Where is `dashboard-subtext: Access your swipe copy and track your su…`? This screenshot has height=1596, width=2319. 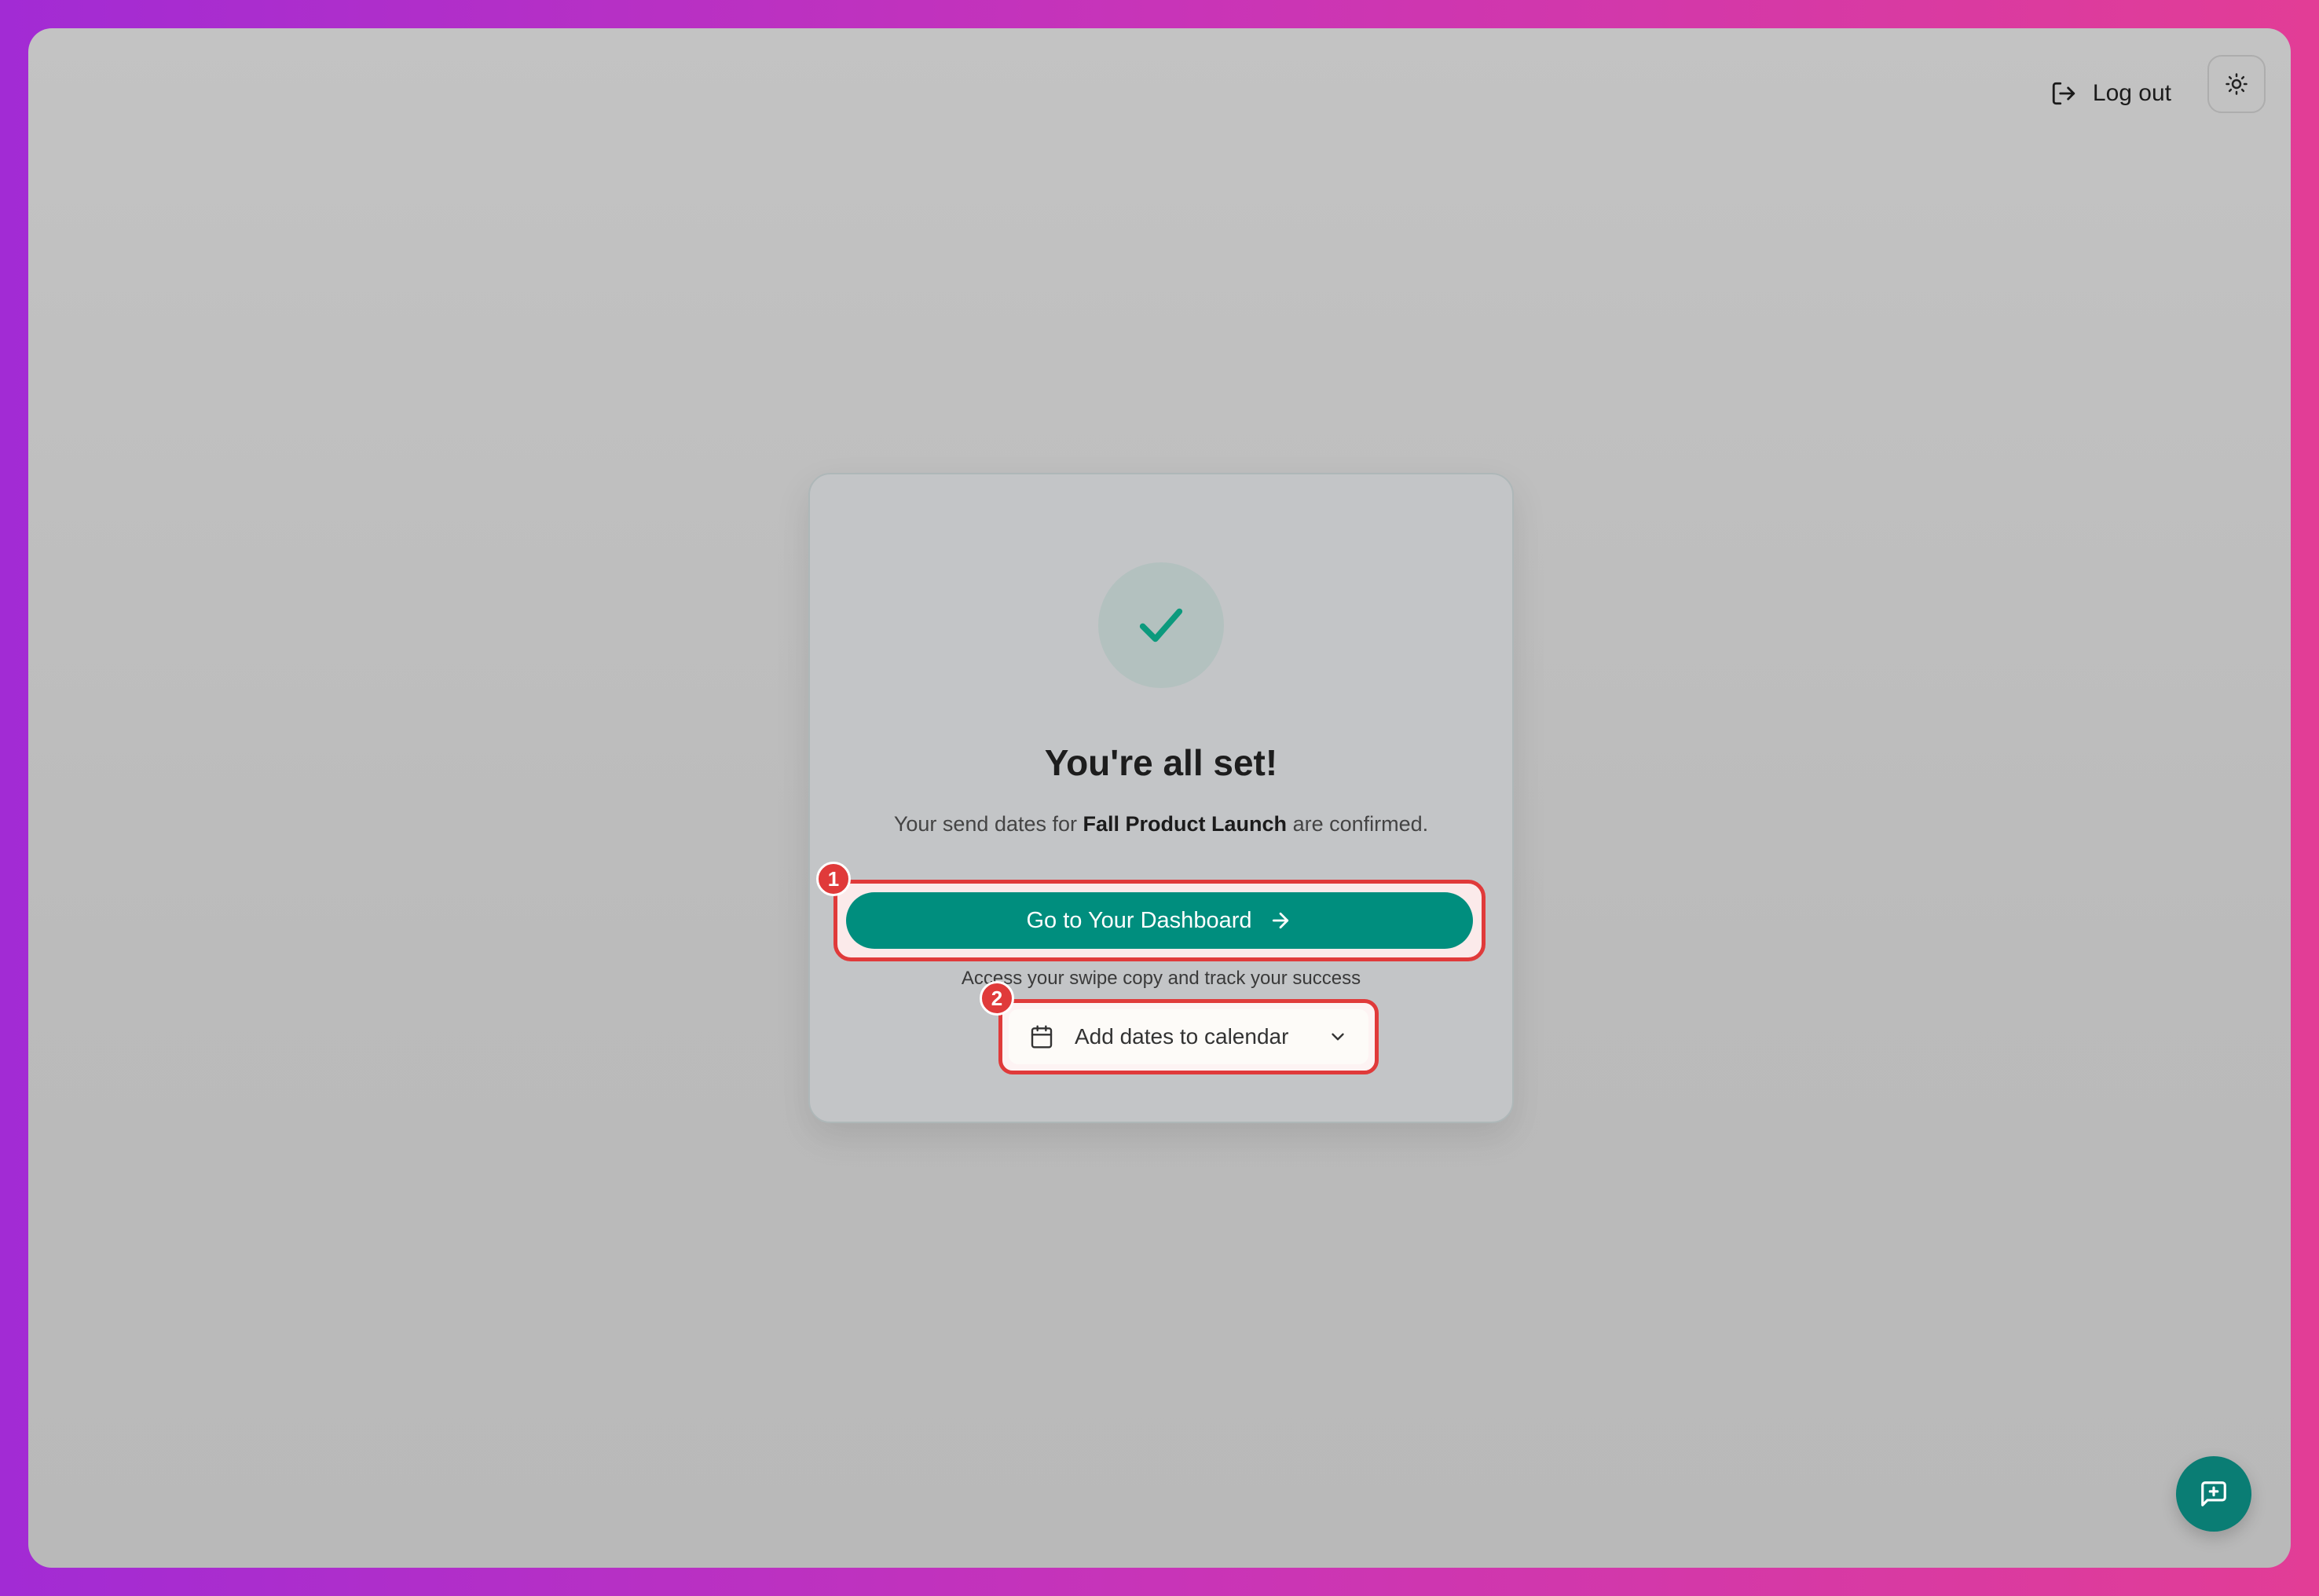
dashboard-subtext: Access your swipe copy and track your su… is located at coordinates (1161, 979).